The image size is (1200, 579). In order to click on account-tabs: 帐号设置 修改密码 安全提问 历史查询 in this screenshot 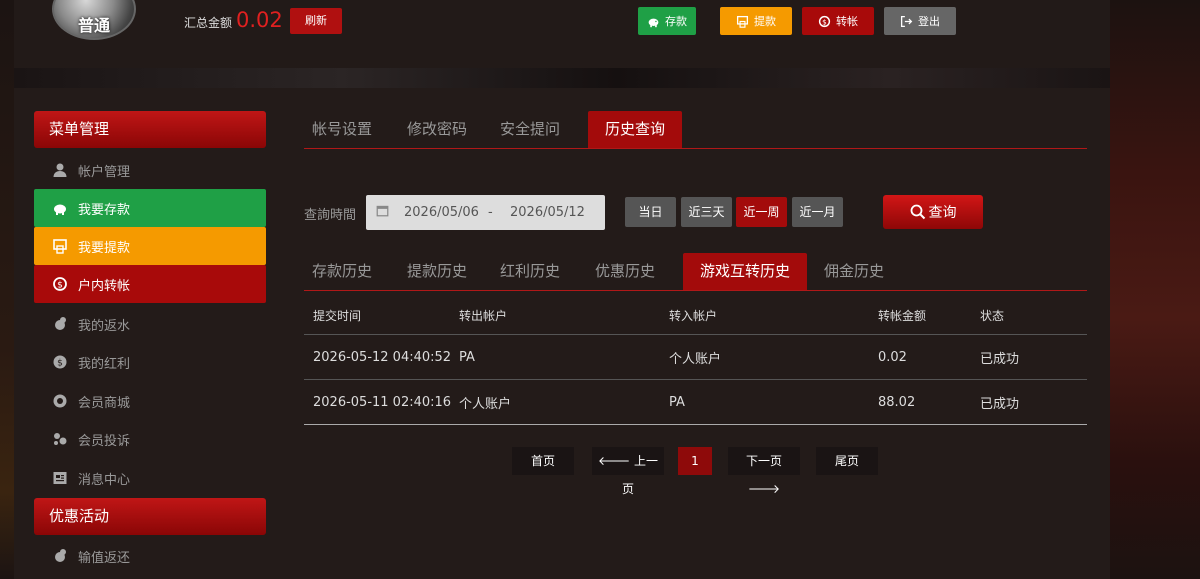, I will do `click(695, 130)`.